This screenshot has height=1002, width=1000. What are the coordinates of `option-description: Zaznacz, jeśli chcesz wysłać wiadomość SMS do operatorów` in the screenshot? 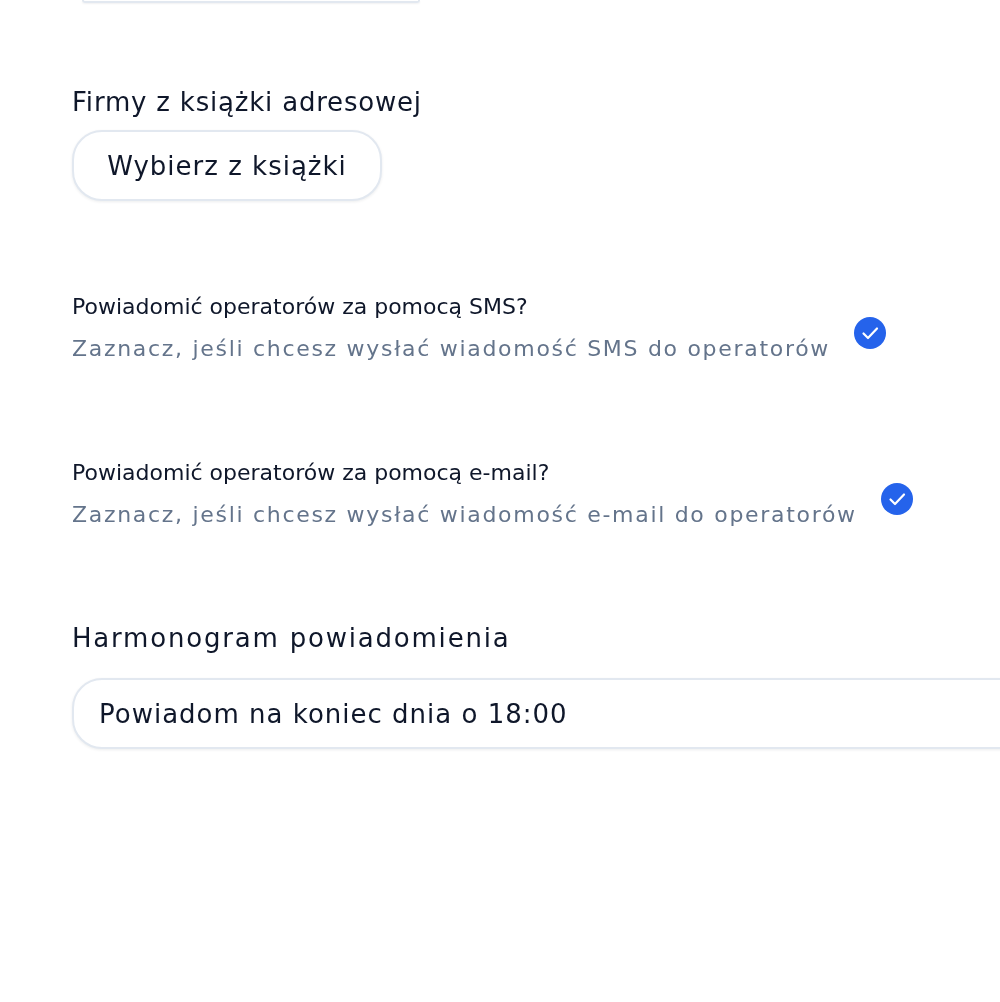 It's located at (451, 349).